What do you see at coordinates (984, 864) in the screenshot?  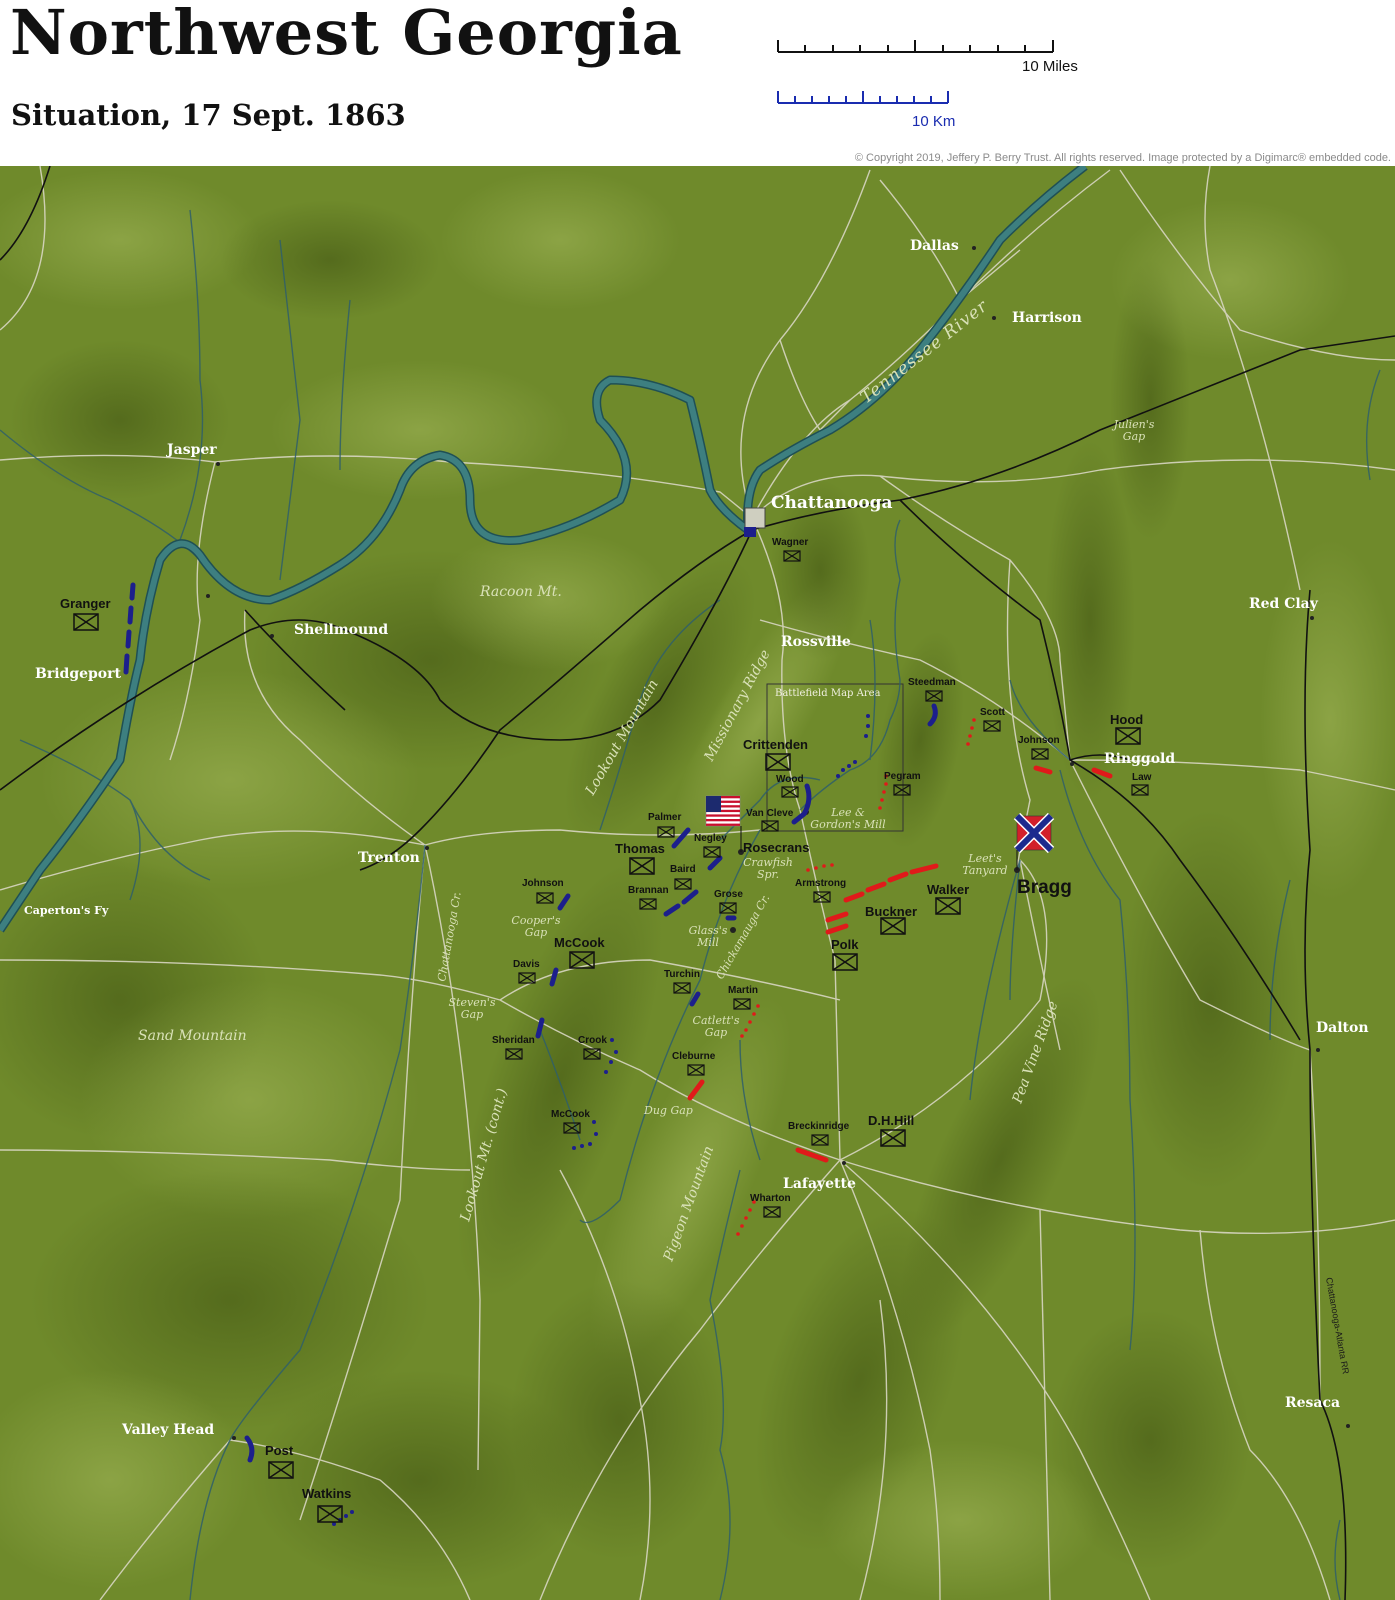 I see `lees-tanyard-label: Leet's Tanyard` at bounding box center [984, 864].